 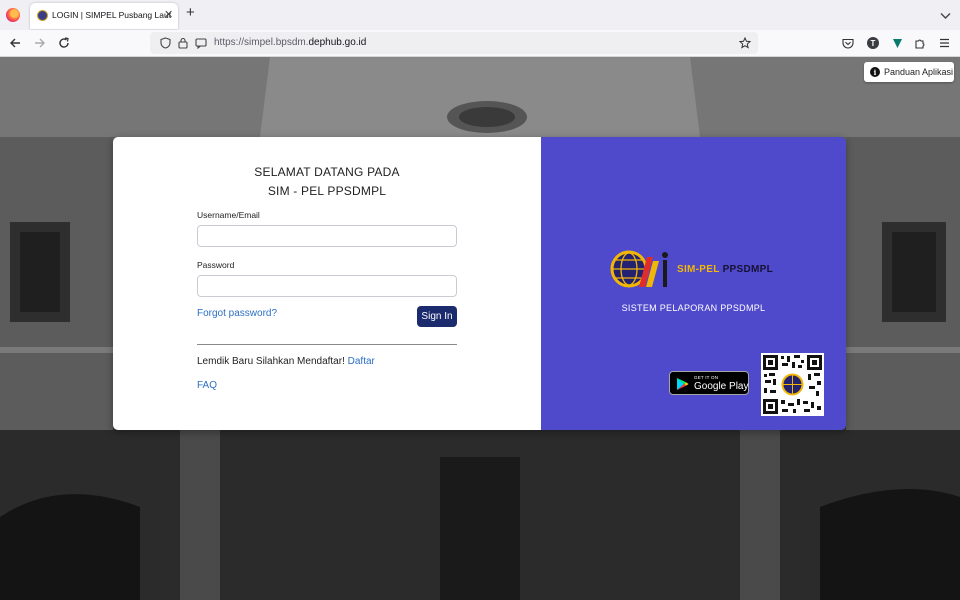 I want to click on pocket-icon, so click(x=848, y=43).